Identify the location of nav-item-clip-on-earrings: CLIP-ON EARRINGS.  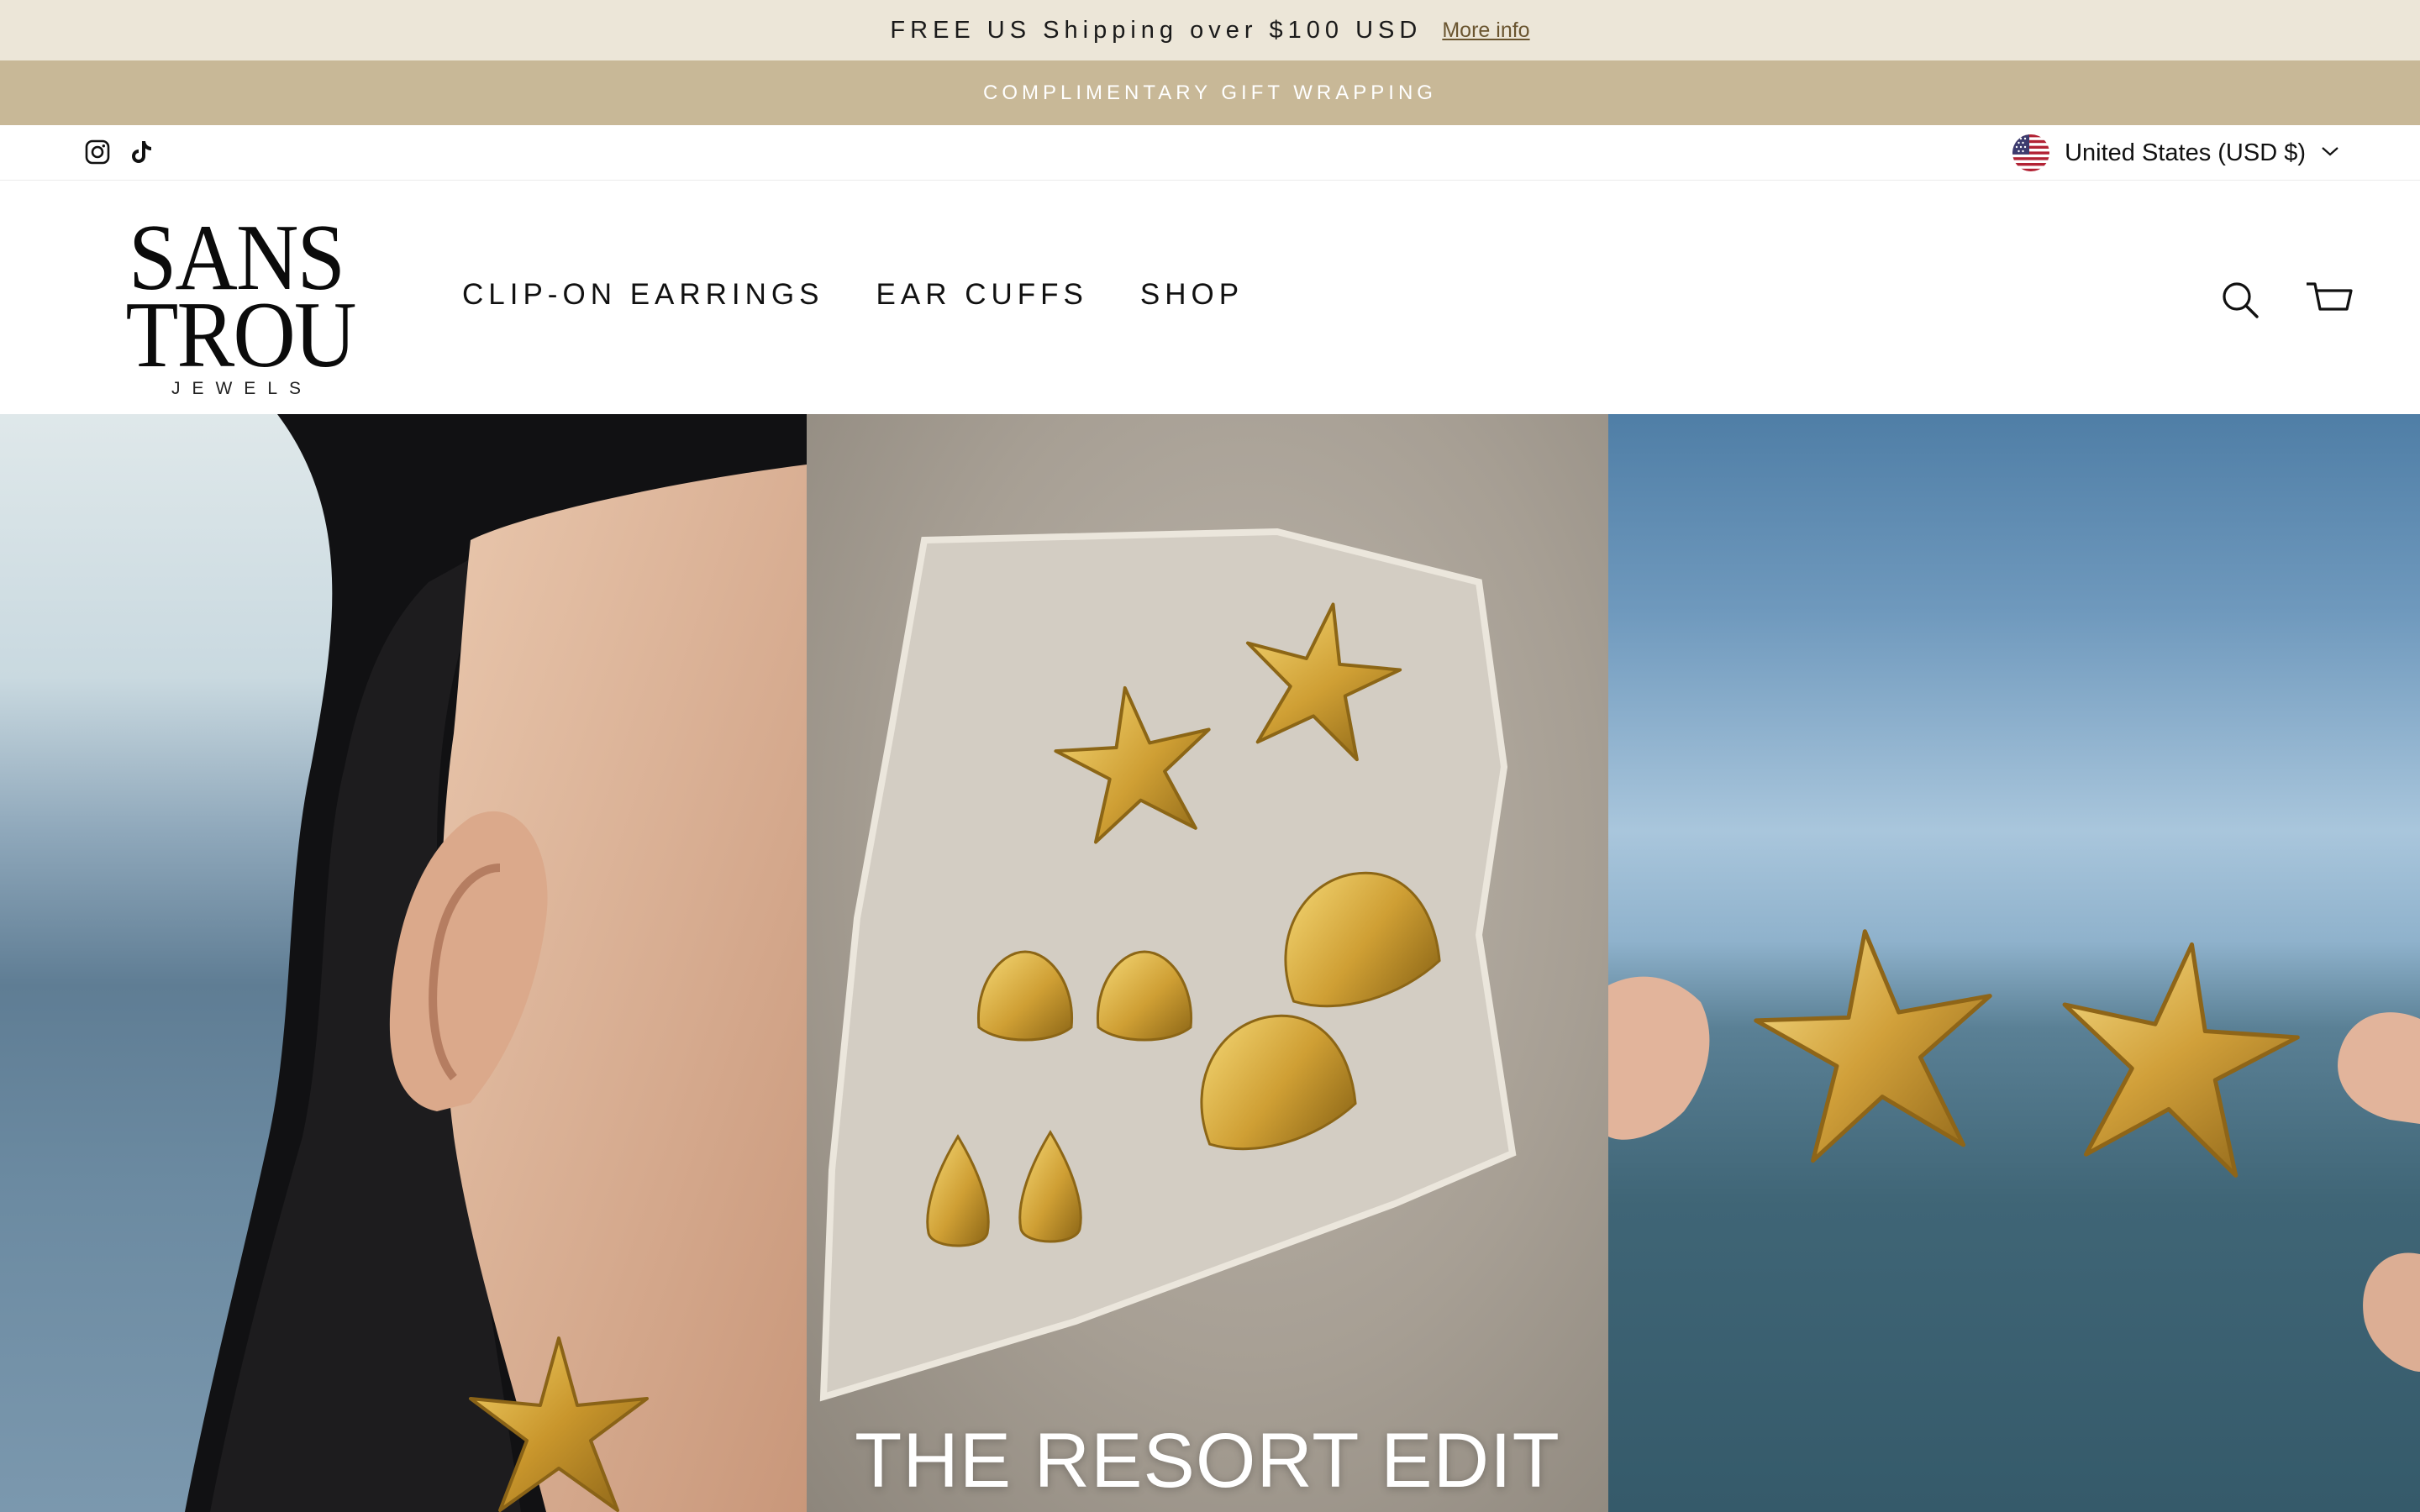
(643, 295).